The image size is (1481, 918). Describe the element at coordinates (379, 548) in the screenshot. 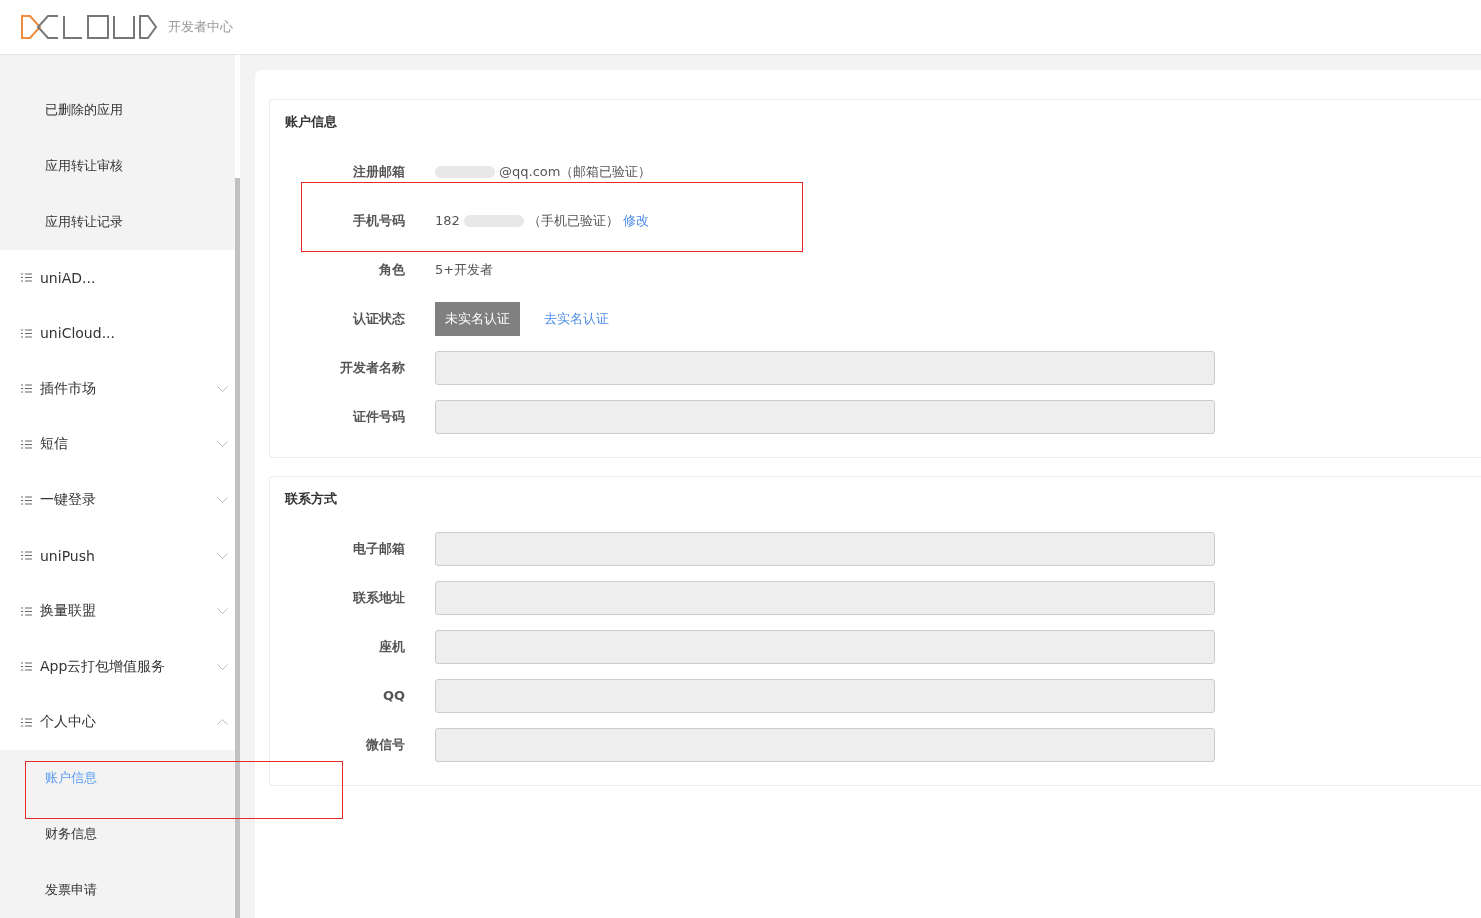

I see `field-label: 电子邮箱` at that location.